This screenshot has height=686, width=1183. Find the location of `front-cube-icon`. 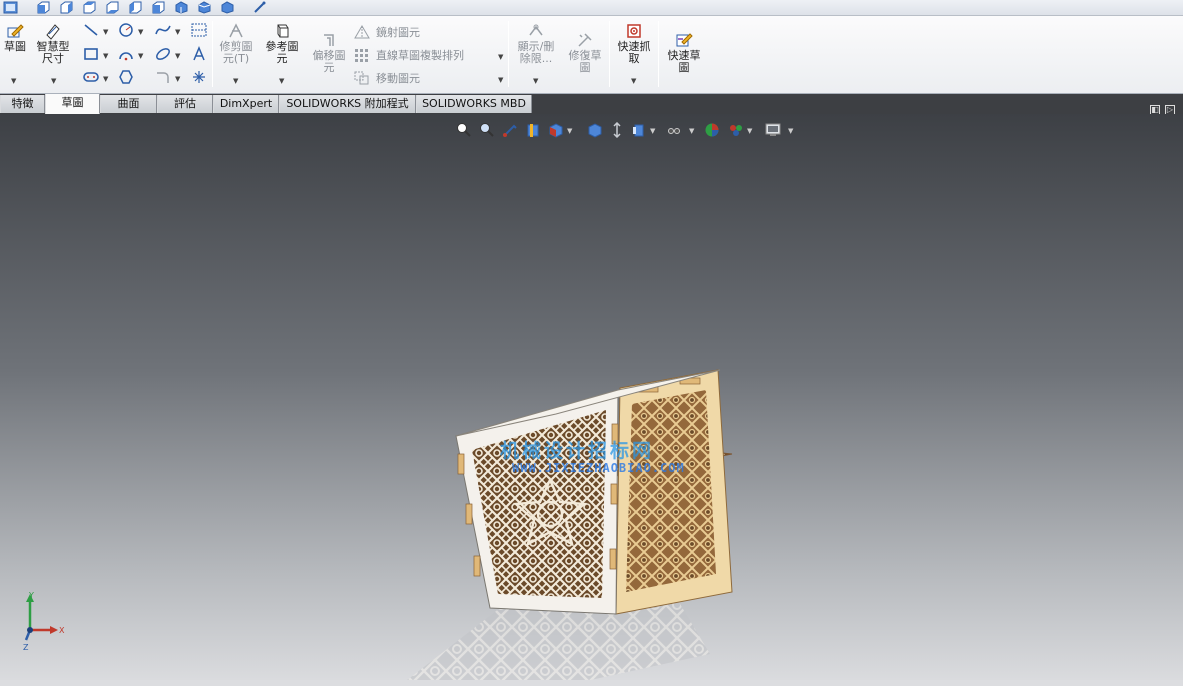

front-cube-icon is located at coordinates (227, 7).